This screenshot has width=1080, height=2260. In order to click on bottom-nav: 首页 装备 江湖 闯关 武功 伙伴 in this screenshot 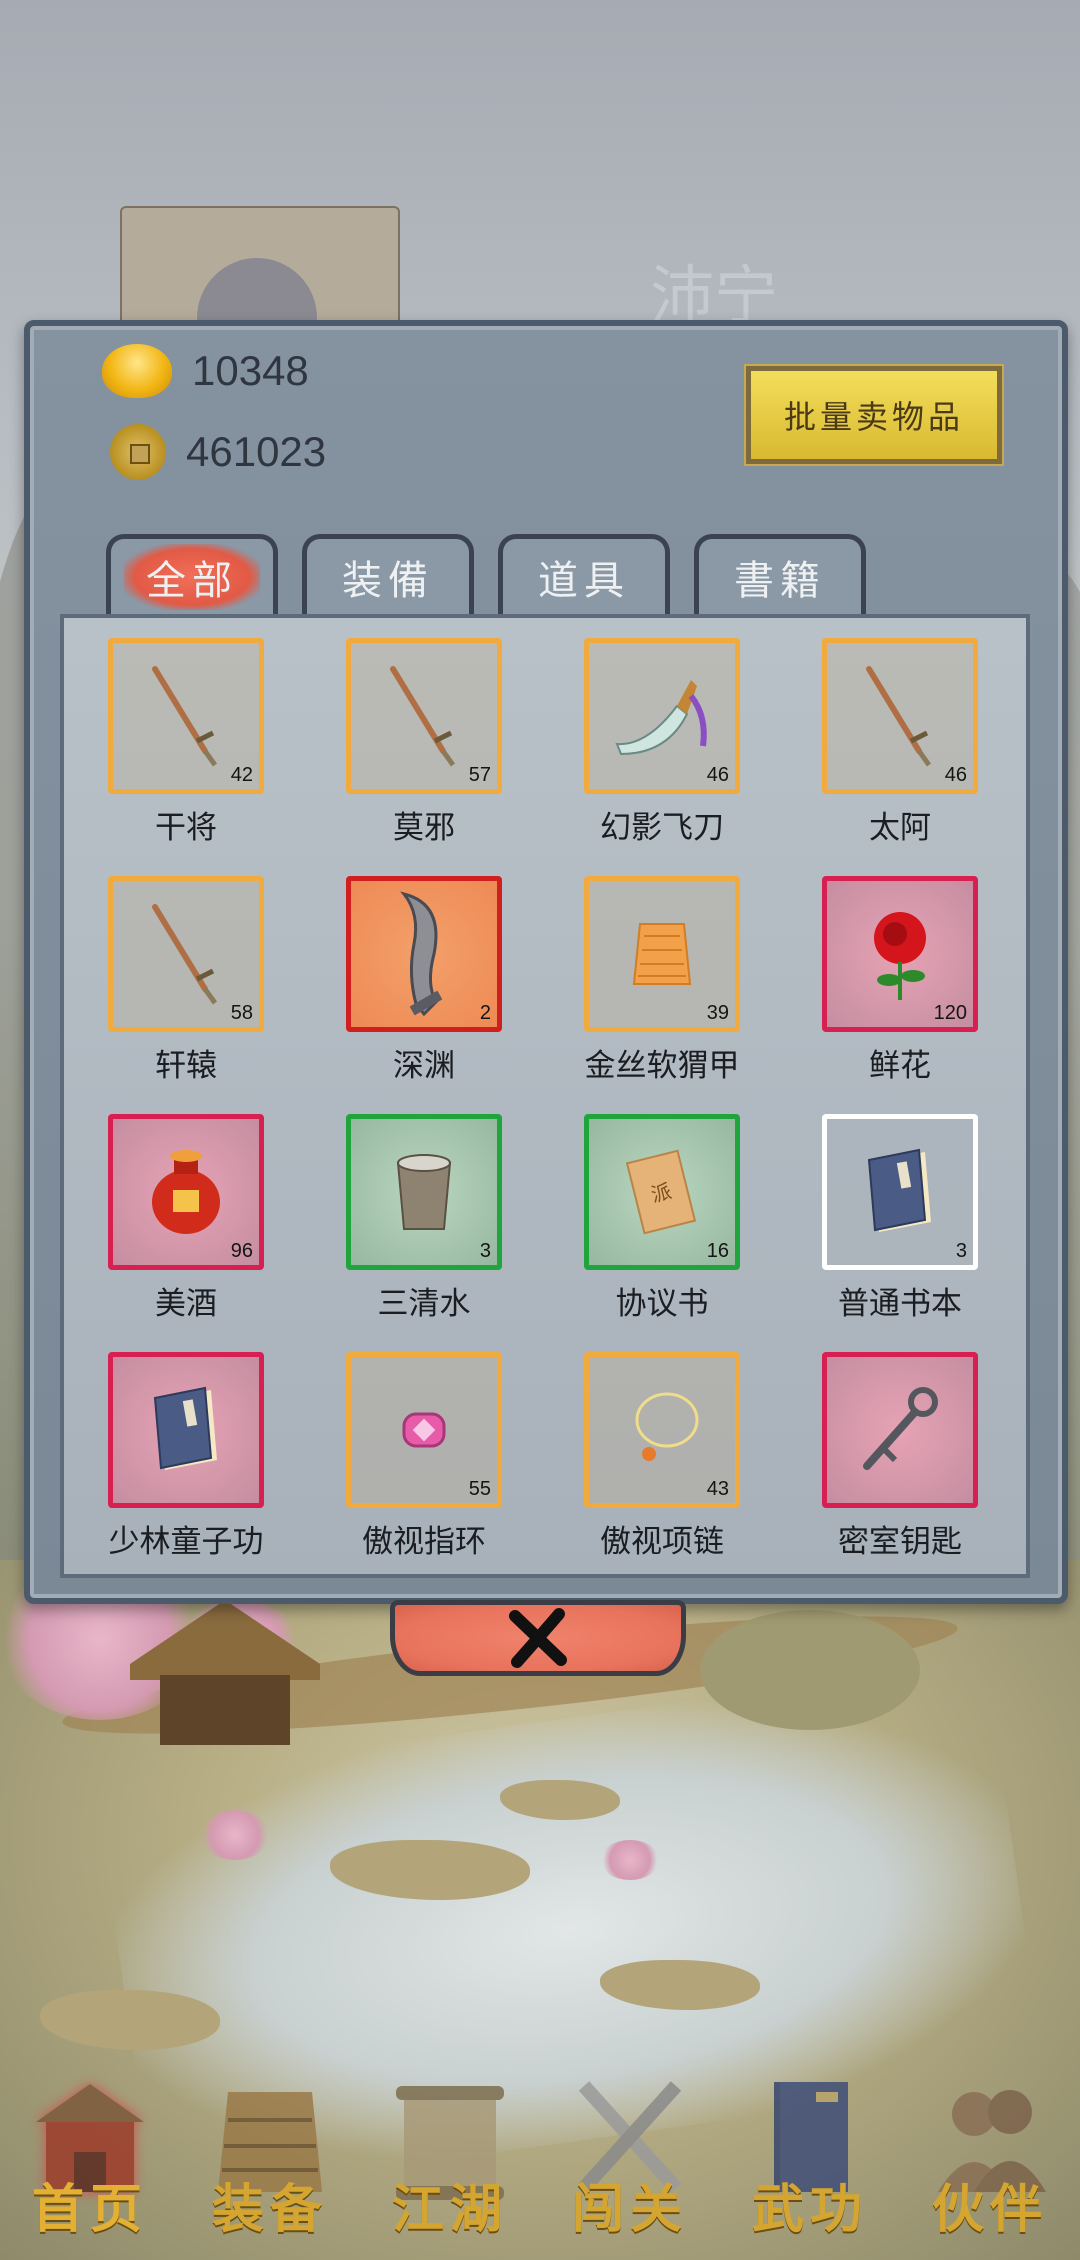, I will do `click(540, 2152)`.